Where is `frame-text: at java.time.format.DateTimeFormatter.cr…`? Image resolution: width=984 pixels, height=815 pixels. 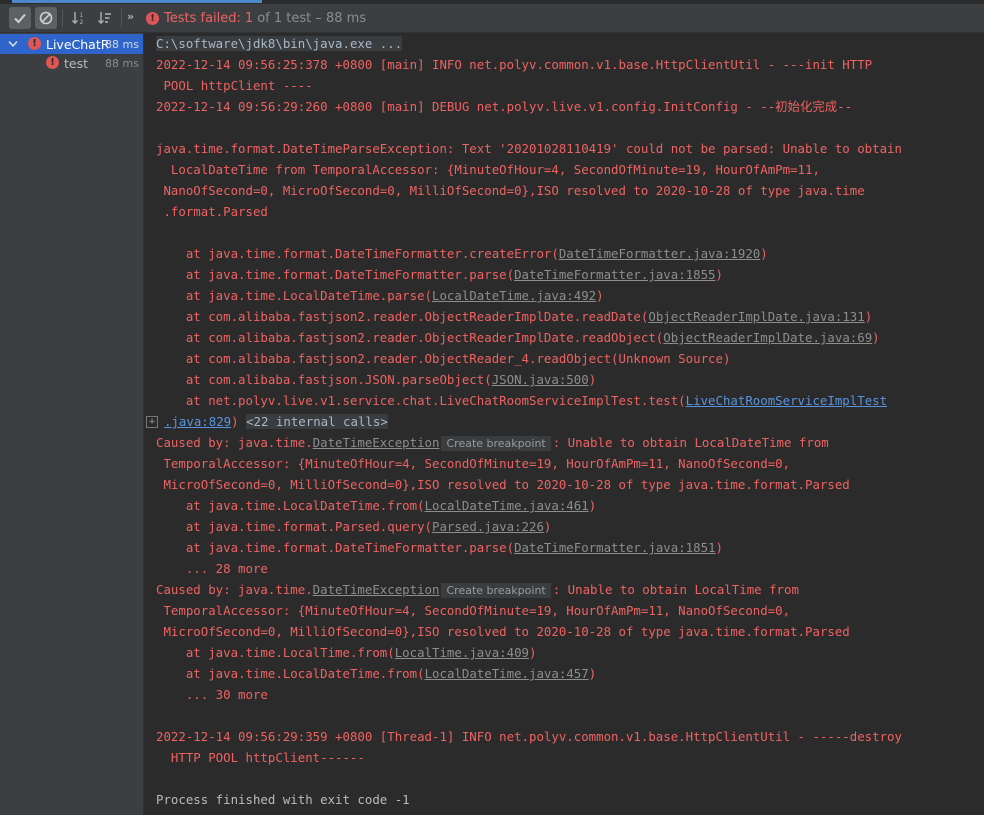
frame-text: at java.time.format.DateTimeFormatter.cr… is located at coordinates (357, 253).